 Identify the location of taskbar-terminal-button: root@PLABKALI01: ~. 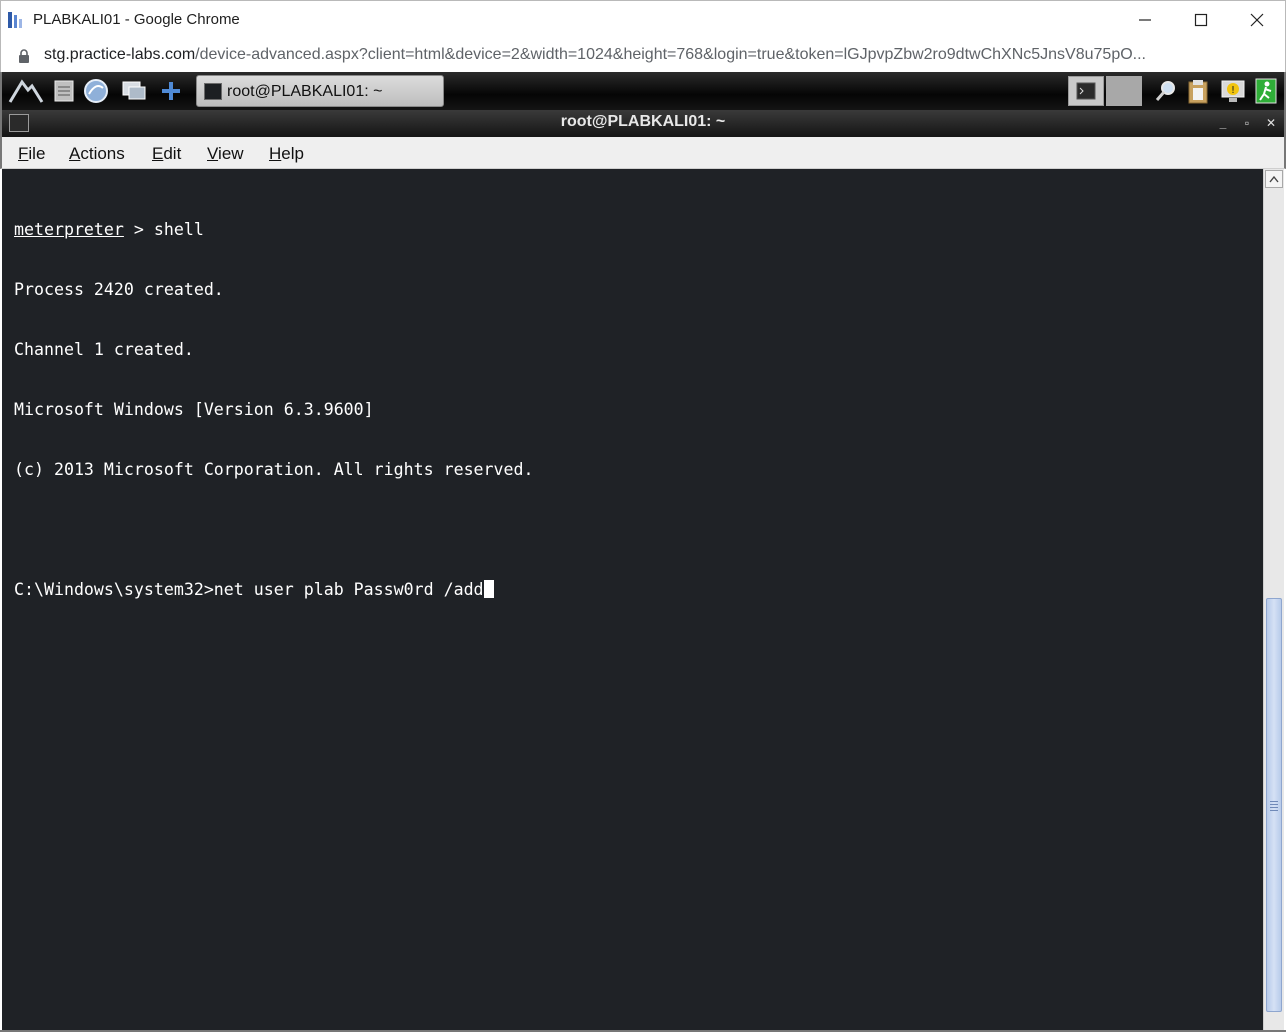
(320, 91).